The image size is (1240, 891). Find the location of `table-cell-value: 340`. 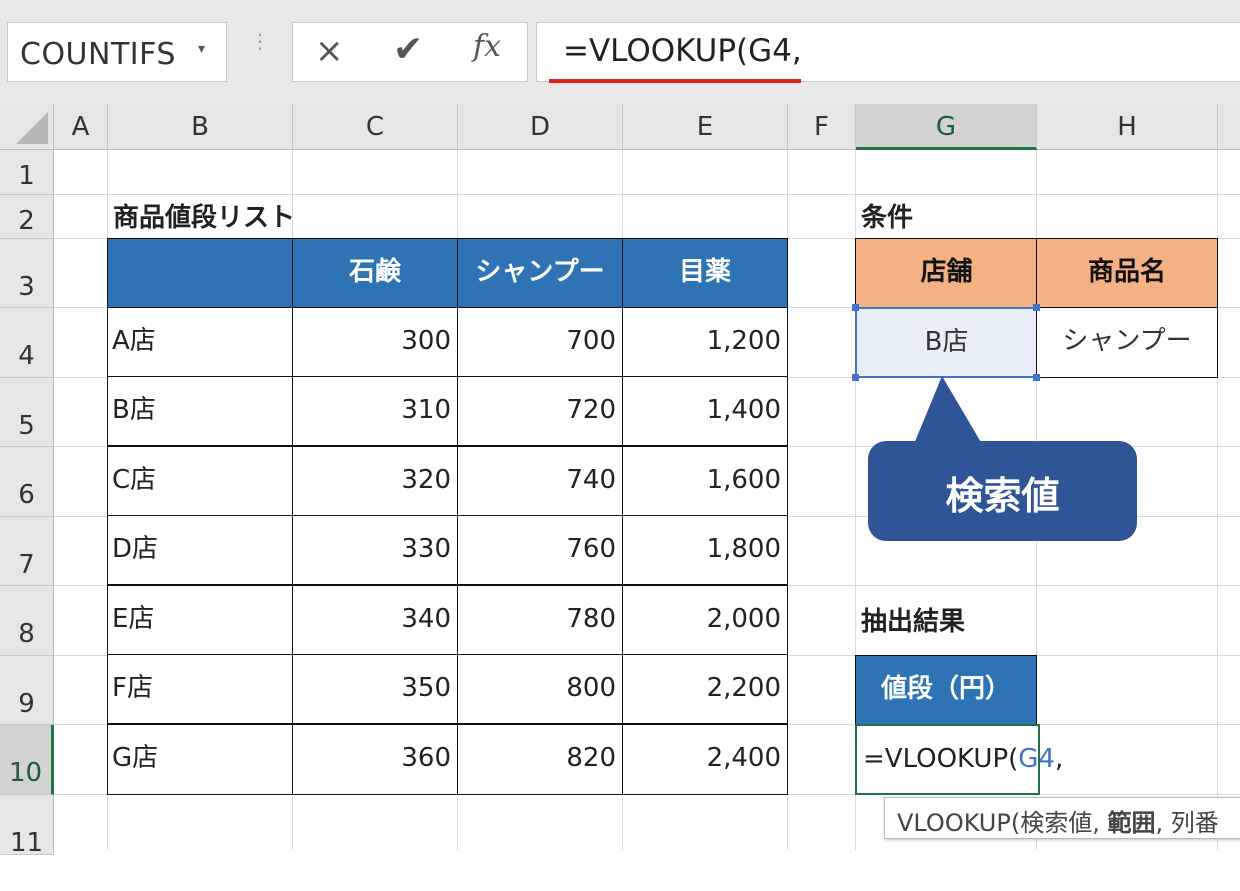

table-cell-value: 340 is located at coordinates (375, 620).